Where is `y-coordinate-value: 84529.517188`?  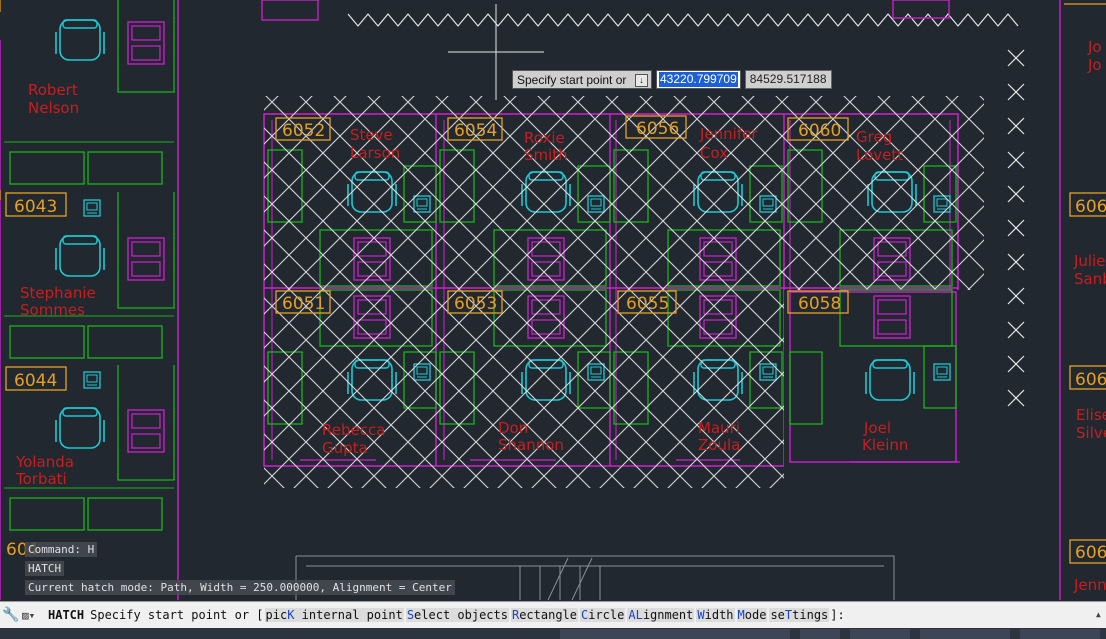 y-coordinate-value: 84529.517188 is located at coordinates (788, 79).